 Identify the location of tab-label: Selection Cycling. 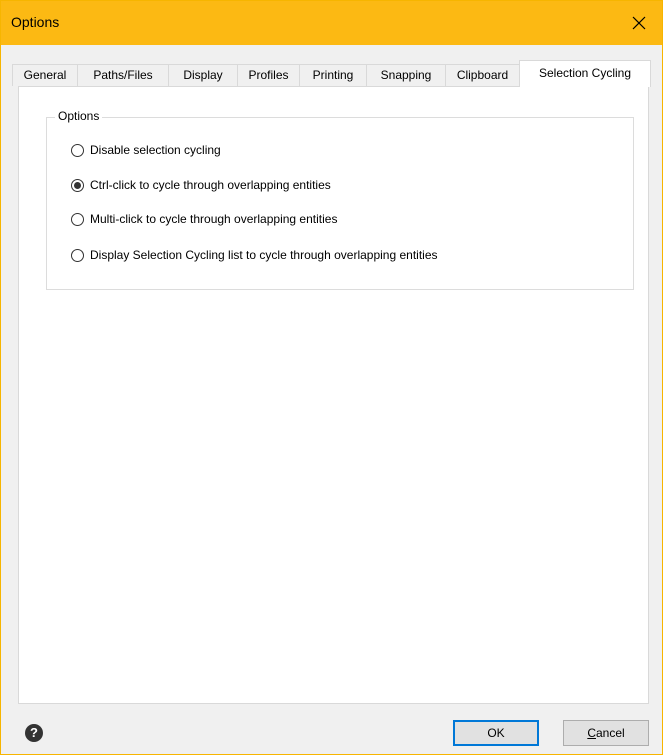
(585, 73).